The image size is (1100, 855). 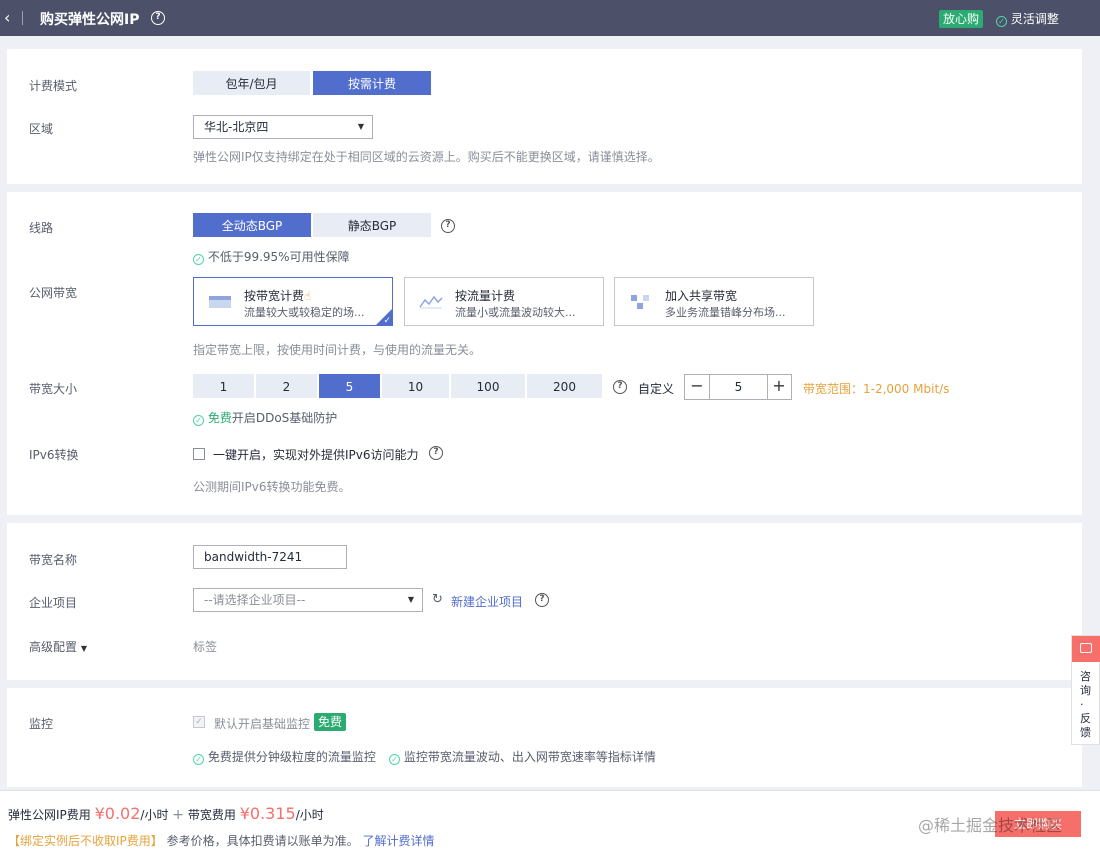 What do you see at coordinates (426, 157) in the screenshot?
I see `region-hint: 弹性公网IP仅支持绑定在处于相同区域的云资源上。购买后不能更换区域，请谨慎选择。` at bounding box center [426, 157].